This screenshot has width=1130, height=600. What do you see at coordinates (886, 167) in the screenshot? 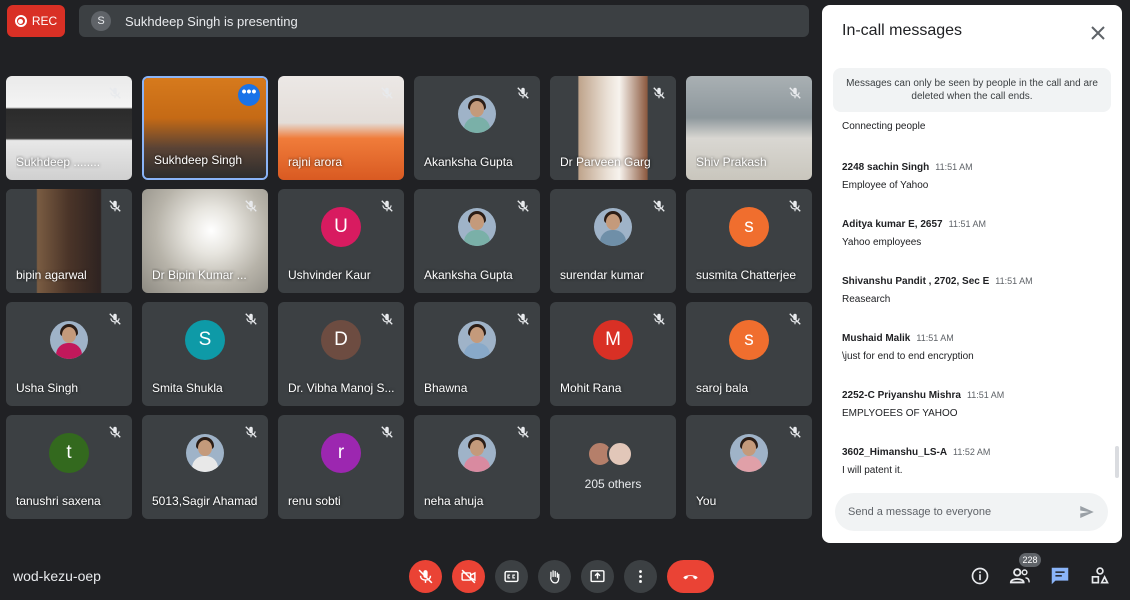
I see `message-sender: 2248 sachin Singh` at bounding box center [886, 167].